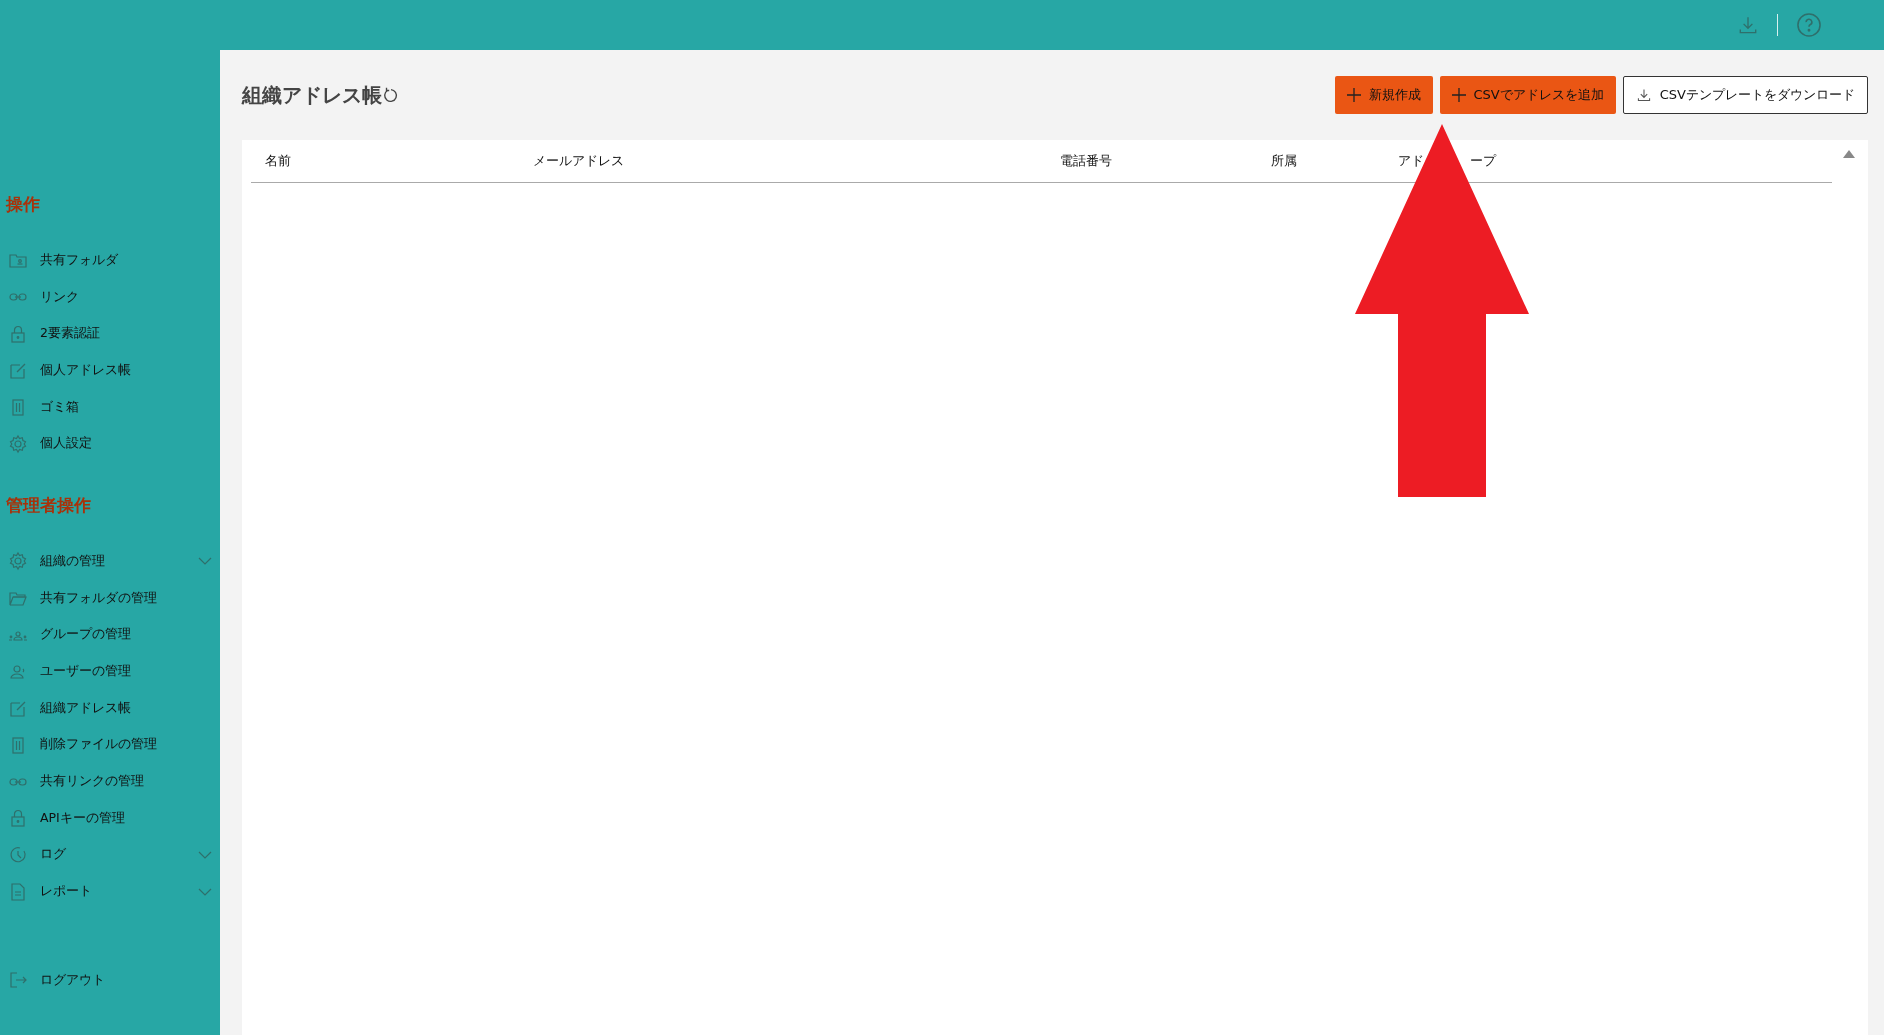 This screenshot has height=1035, width=1884. What do you see at coordinates (18, 891) in the screenshot?
I see `document-icon` at bounding box center [18, 891].